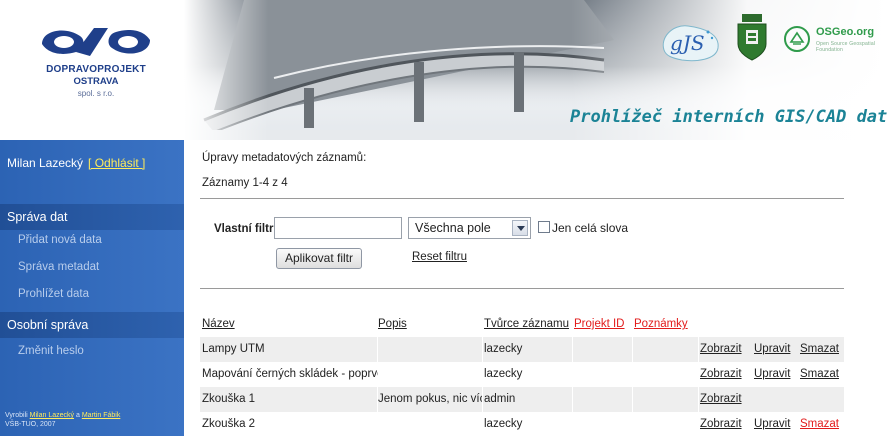  Describe the element at coordinates (101, 415) in the screenshot. I see `credits-author-link: Martin Fábik` at that location.